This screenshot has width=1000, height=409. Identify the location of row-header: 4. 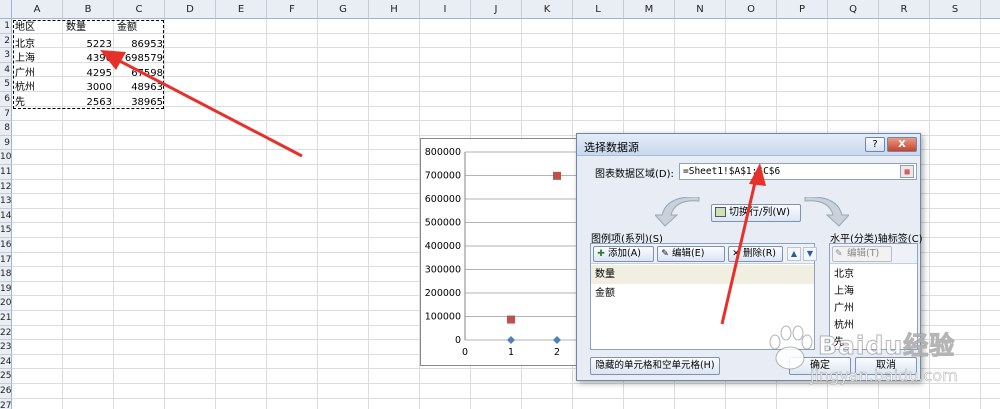
(6, 70).